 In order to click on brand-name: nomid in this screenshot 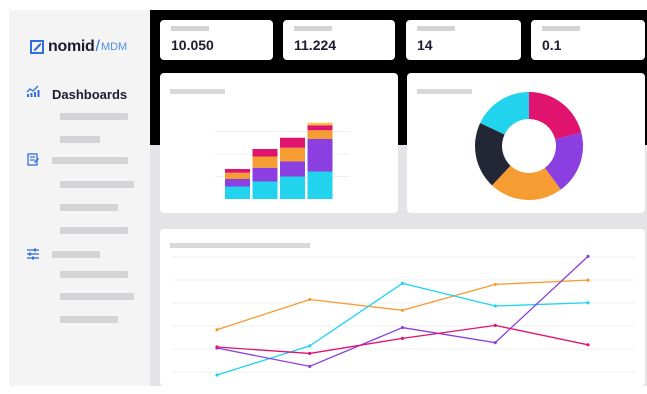, I will do `click(71, 46)`.